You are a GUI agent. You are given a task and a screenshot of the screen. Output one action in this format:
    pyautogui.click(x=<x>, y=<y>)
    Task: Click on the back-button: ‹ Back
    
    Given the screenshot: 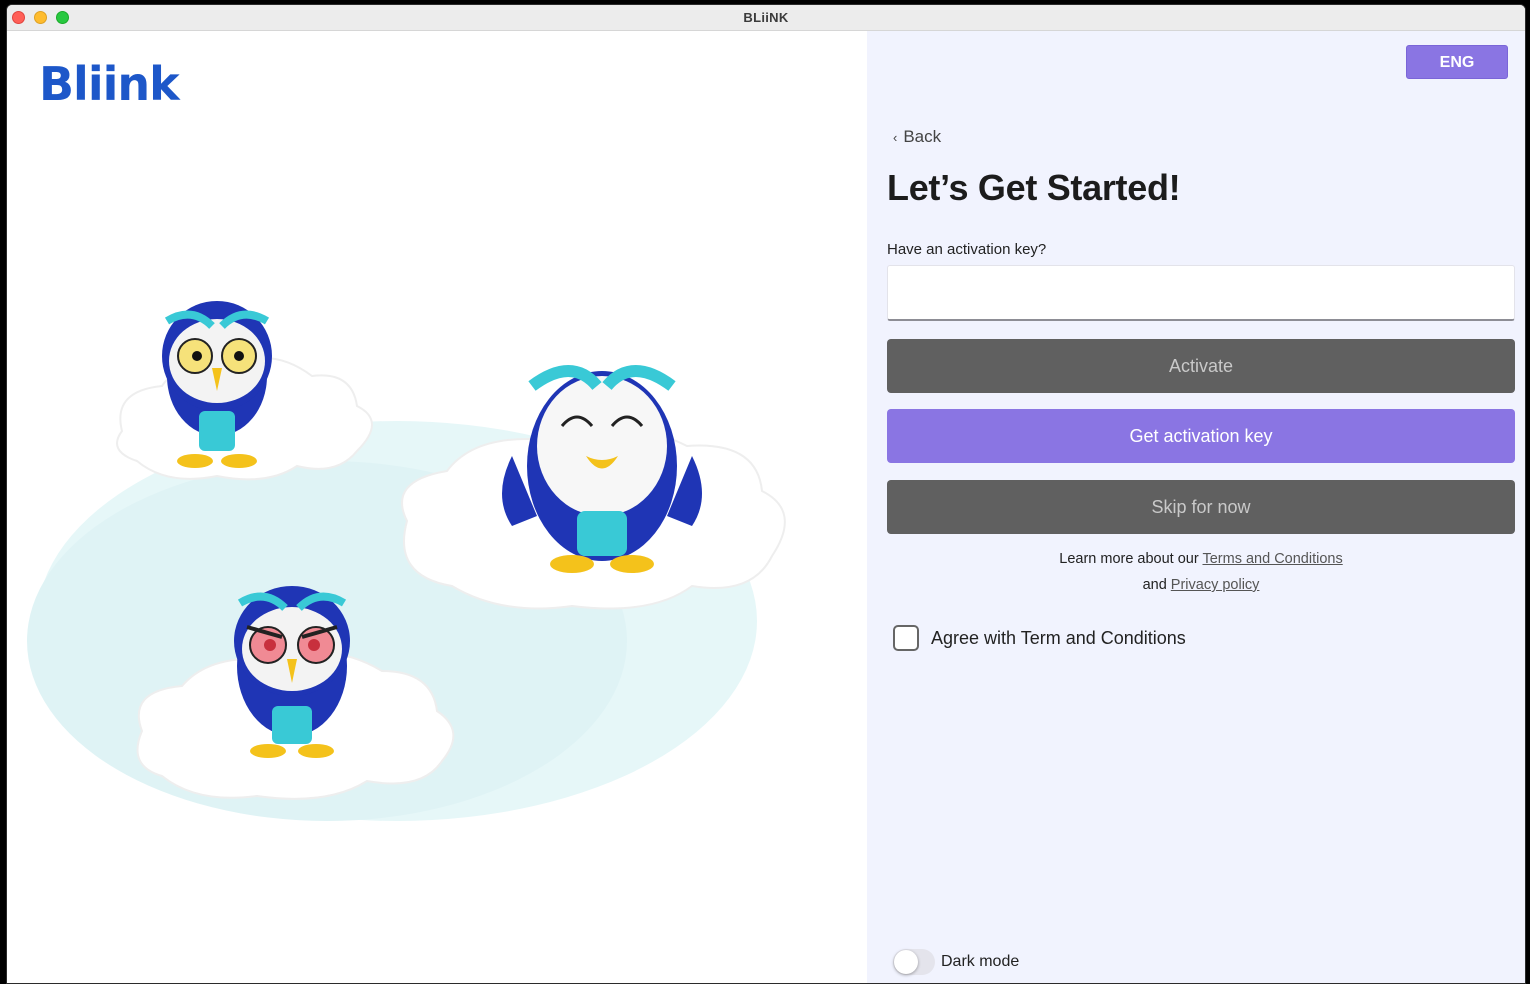 What is the action you would take?
    pyautogui.click(x=917, y=137)
    